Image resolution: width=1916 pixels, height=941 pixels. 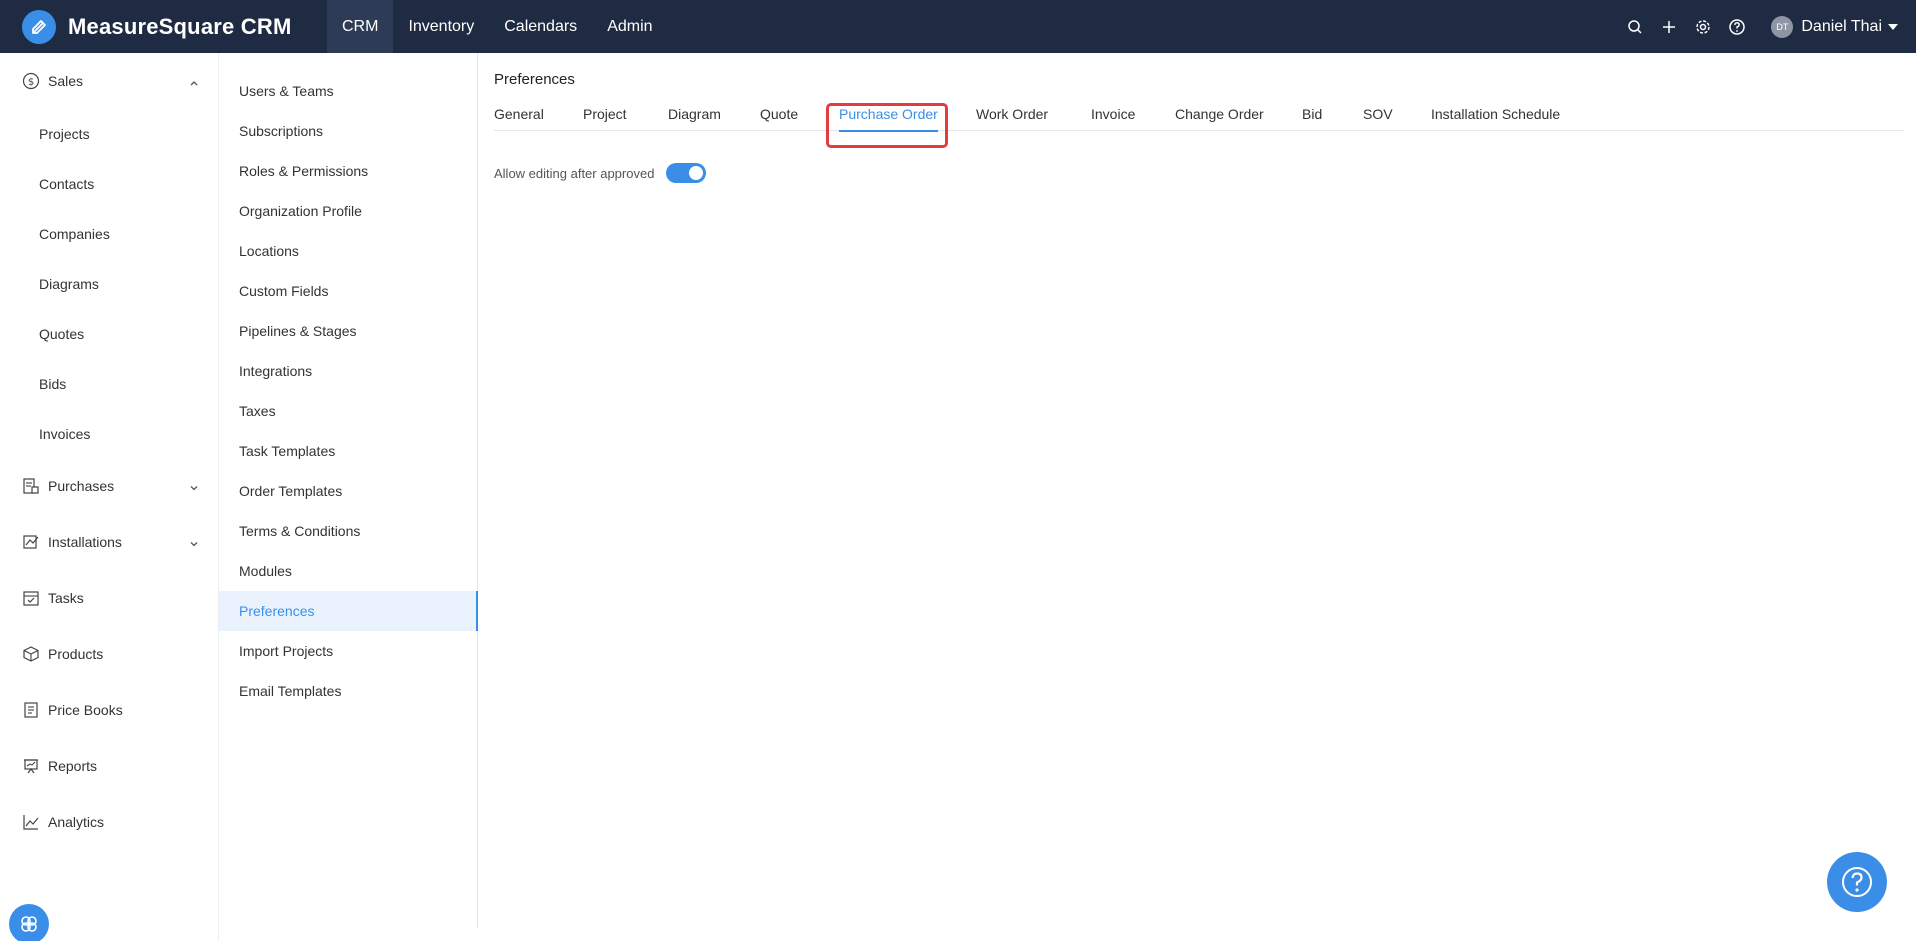 What do you see at coordinates (1669, 27) in the screenshot?
I see `plus-icon` at bounding box center [1669, 27].